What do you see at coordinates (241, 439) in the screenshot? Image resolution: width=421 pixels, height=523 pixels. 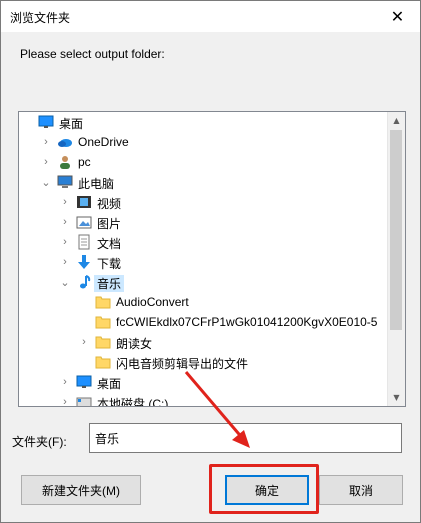 I see `annotation-arrow-head` at bounding box center [241, 439].